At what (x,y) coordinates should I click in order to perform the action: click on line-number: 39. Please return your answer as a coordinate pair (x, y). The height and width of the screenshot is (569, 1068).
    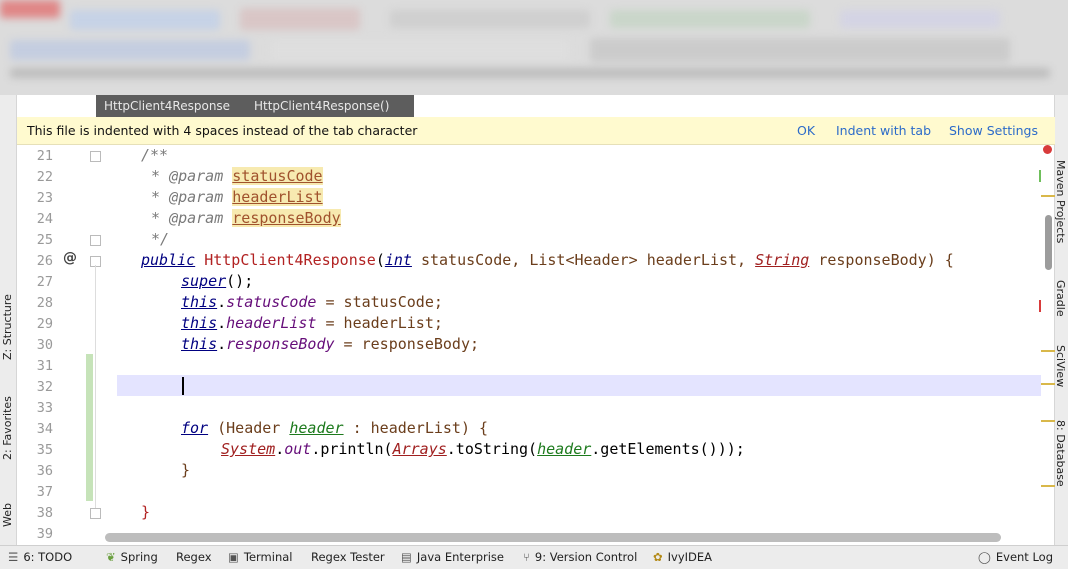
    Looking at the image, I should click on (44, 534).